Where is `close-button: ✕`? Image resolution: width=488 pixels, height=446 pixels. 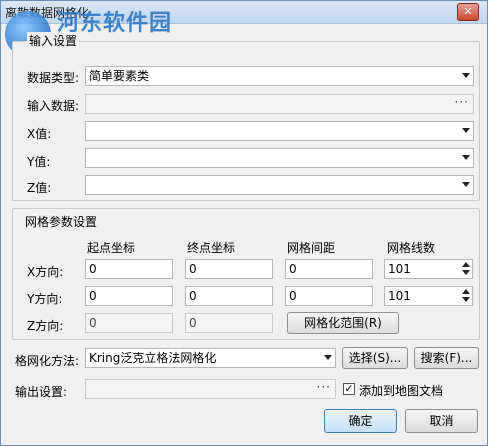
close-button: ✕ is located at coordinates (468, 12).